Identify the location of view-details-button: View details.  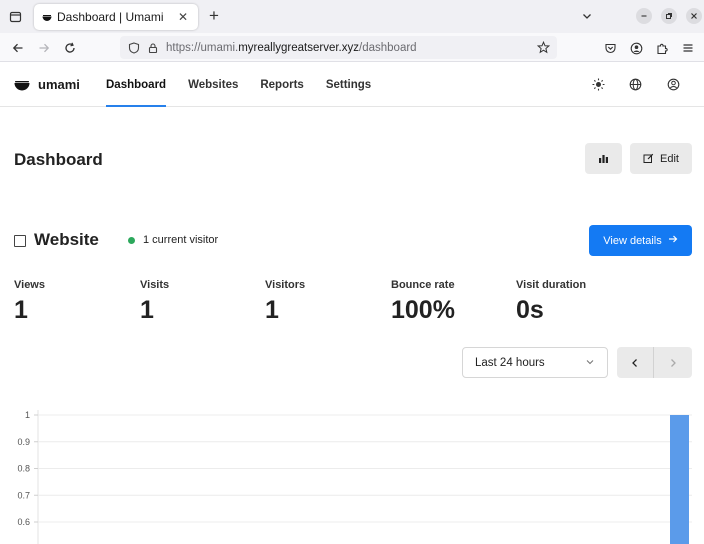
(640, 240).